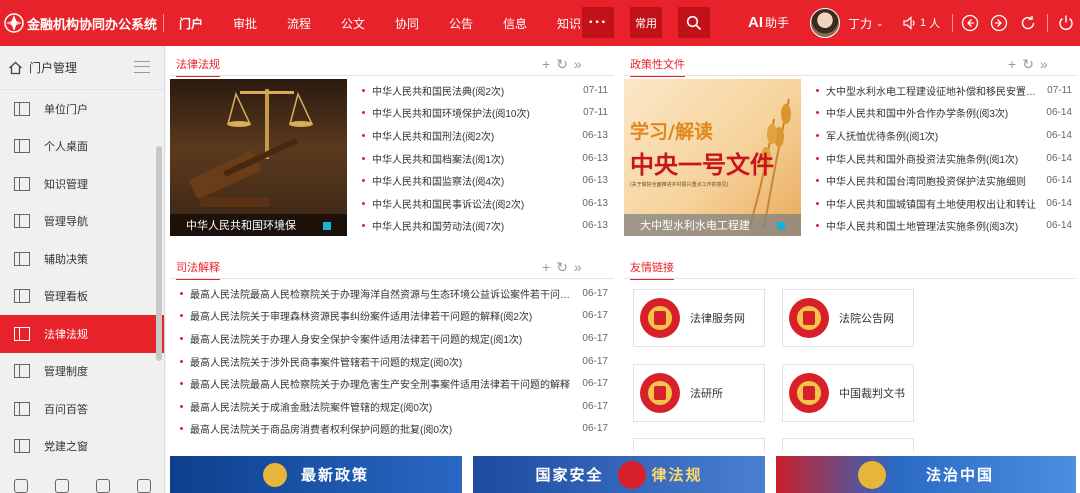 This screenshot has height=493, width=1080. Describe the element at coordinates (142, 67) in the screenshot. I see `menu-toggle-icon` at that location.